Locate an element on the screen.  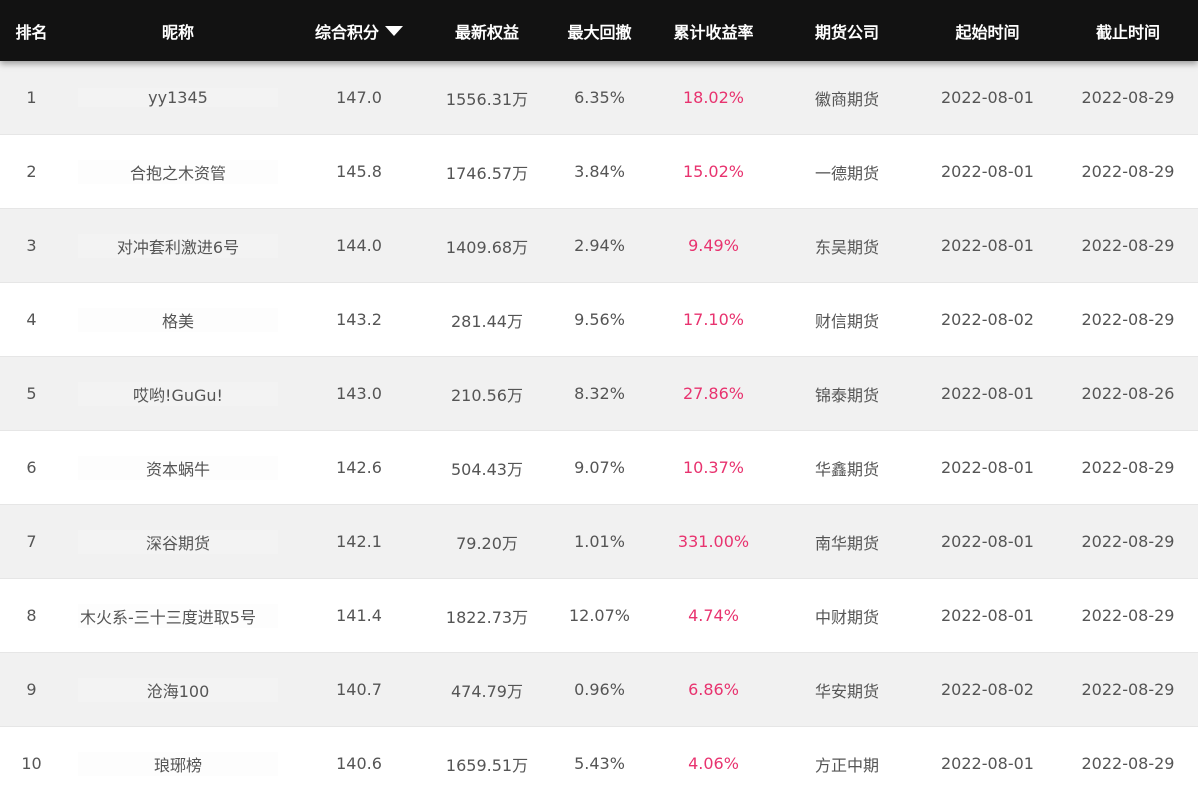
company-cell: 方正中期 is located at coordinates (846, 765).